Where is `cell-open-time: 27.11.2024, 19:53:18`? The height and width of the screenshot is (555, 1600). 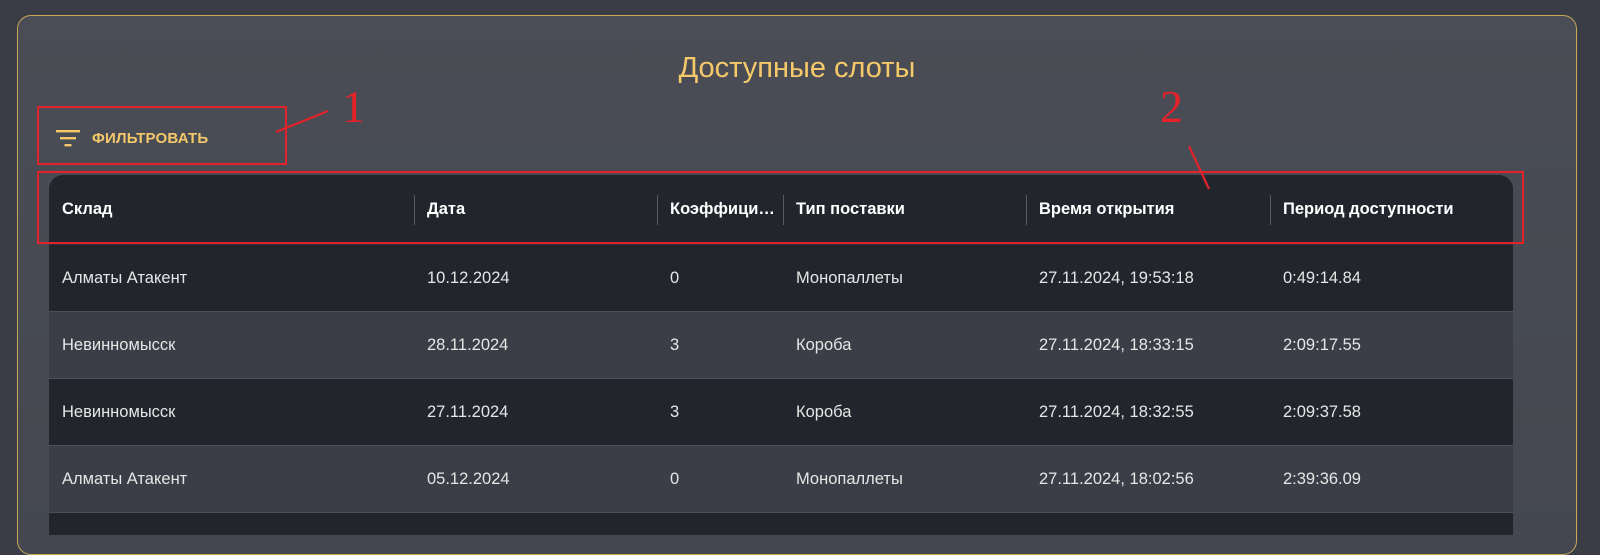 cell-open-time: 27.11.2024, 19:53:18 is located at coordinates (1116, 277).